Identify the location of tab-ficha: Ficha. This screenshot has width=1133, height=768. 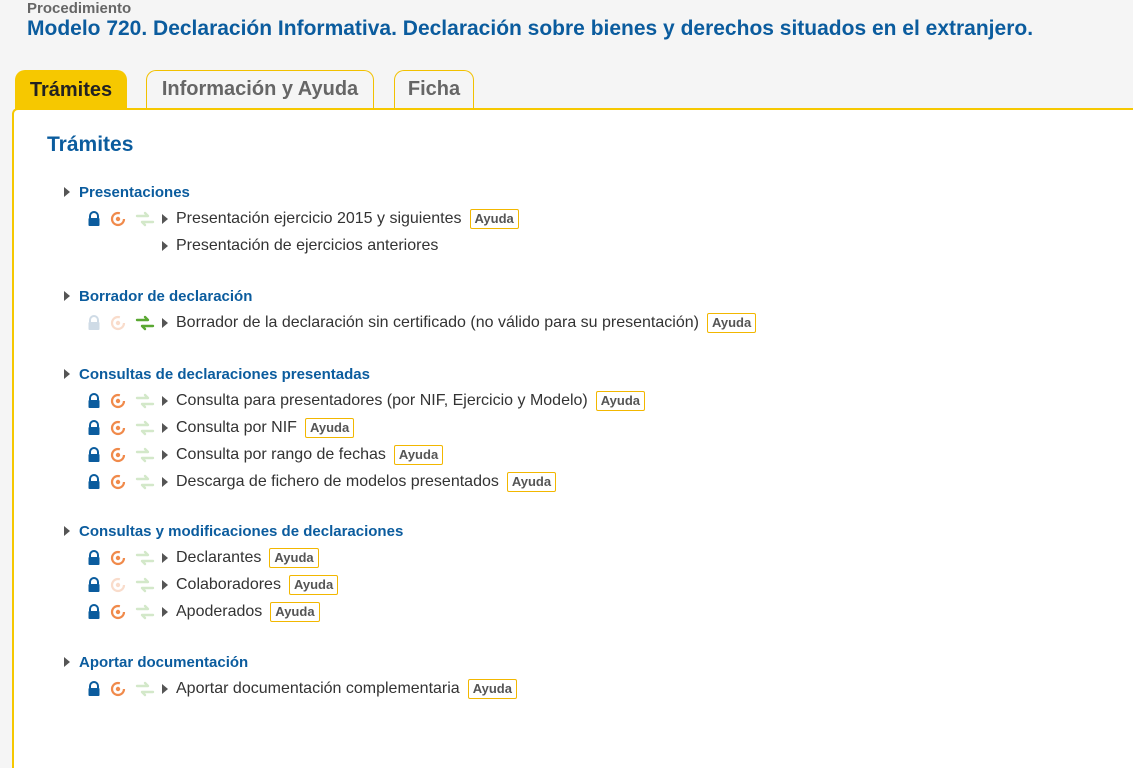
(434, 89).